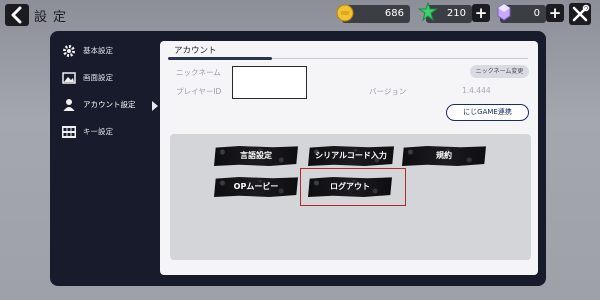 The height and width of the screenshot is (300, 600). Describe the element at coordinates (456, 13) in the screenshot. I see `gem-count: 210` at that location.